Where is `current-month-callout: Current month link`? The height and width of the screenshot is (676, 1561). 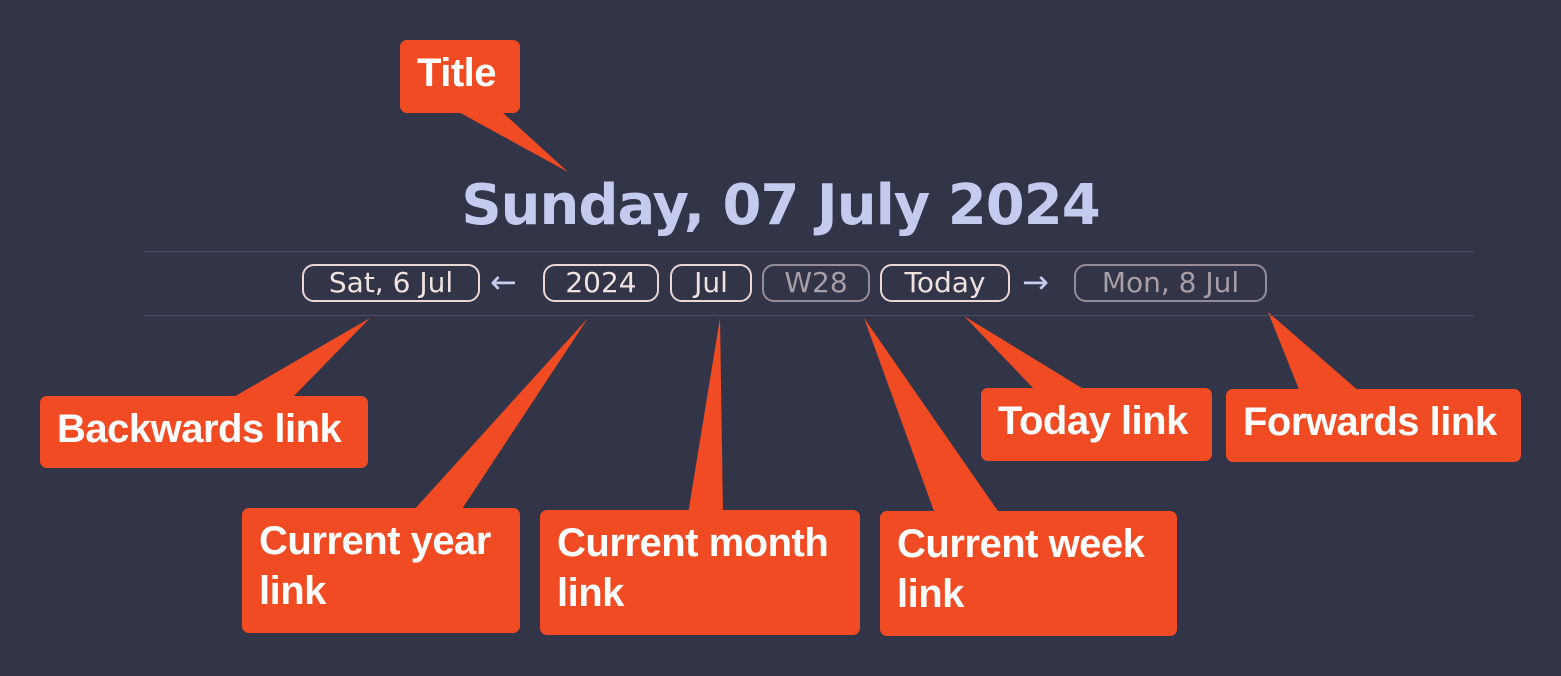 current-month-callout: Current month link is located at coordinates (700, 572).